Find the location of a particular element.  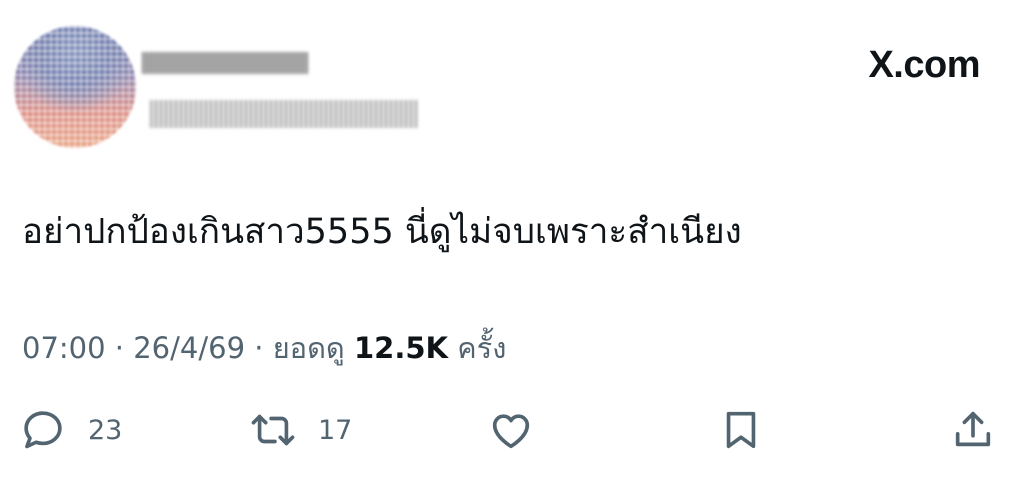

author-avatar is located at coordinates (75, 87).